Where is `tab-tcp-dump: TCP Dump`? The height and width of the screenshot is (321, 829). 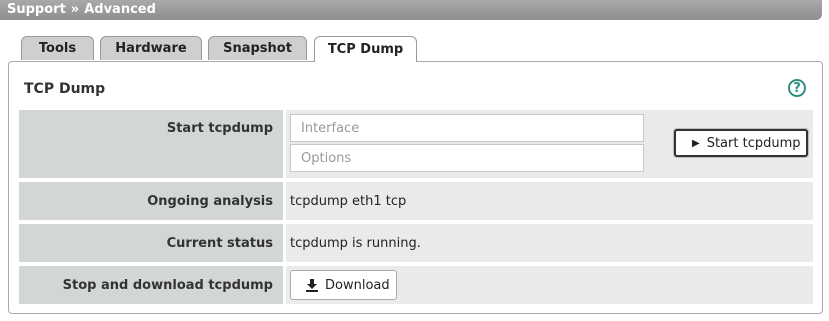 tab-tcp-dump: TCP Dump is located at coordinates (365, 49).